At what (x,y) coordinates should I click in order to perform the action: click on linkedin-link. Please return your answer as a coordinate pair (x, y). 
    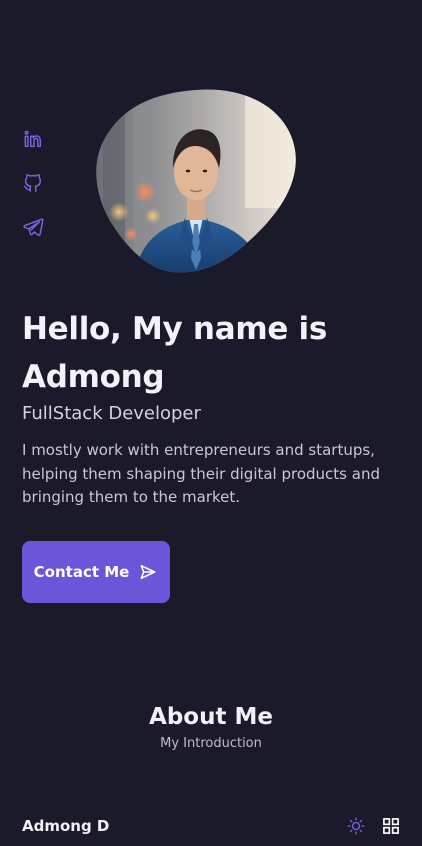
    Looking at the image, I should click on (33, 139).